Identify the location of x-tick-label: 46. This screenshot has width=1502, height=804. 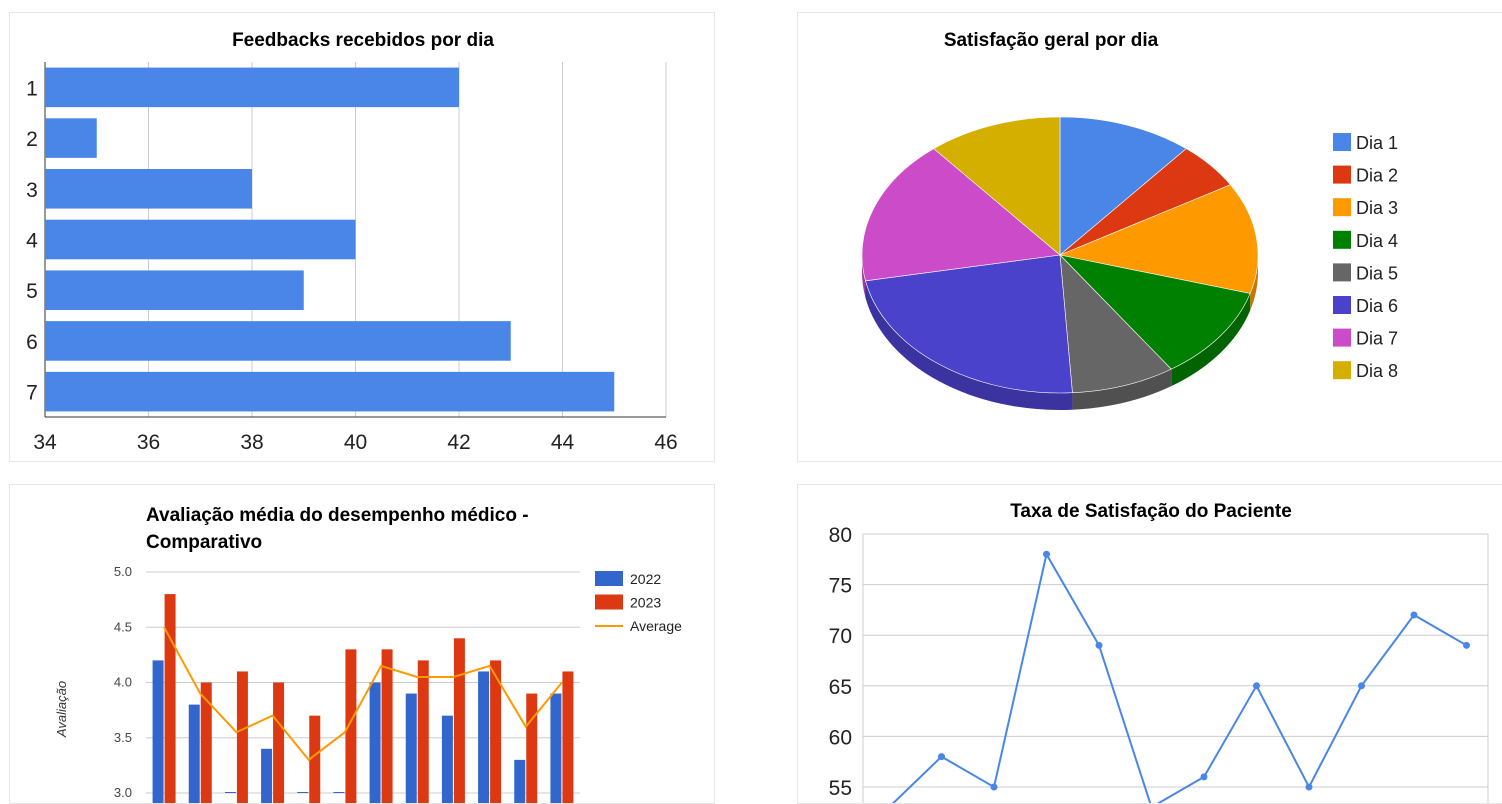
(665, 442).